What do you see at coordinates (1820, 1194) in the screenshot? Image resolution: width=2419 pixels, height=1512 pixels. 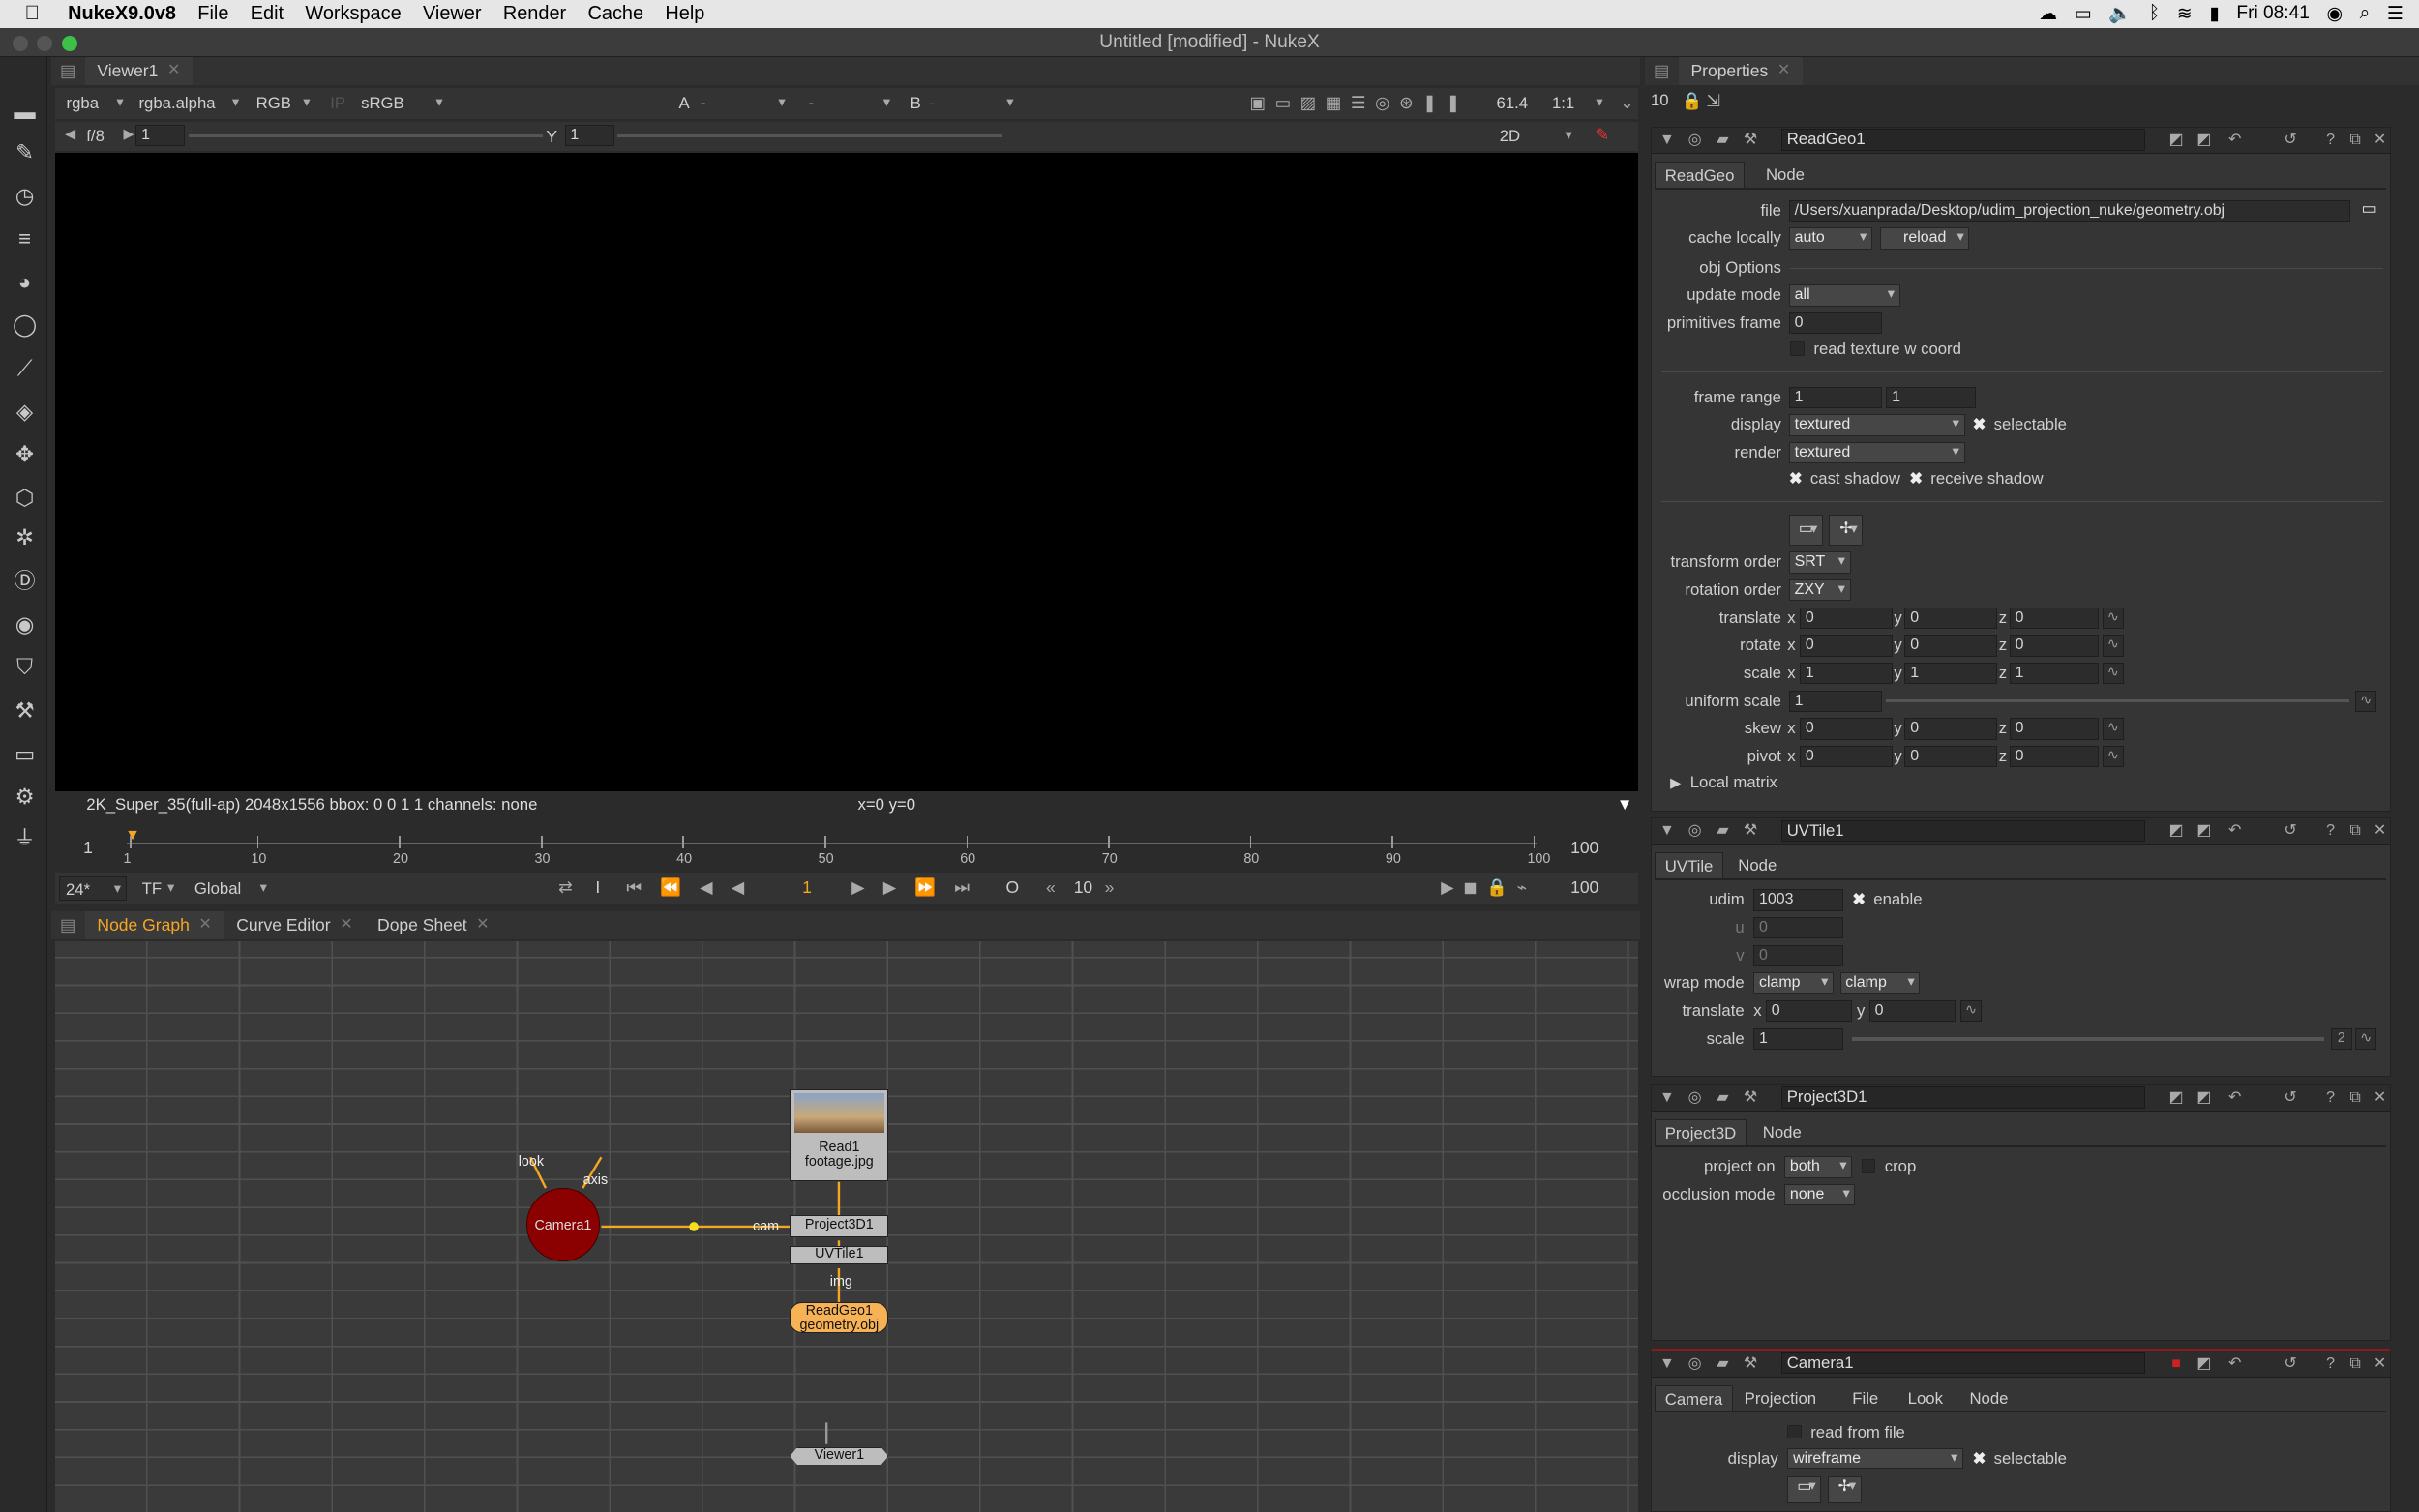 I see `occlusion-mode-dropdown: none` at bounding box center [1820, 1194].